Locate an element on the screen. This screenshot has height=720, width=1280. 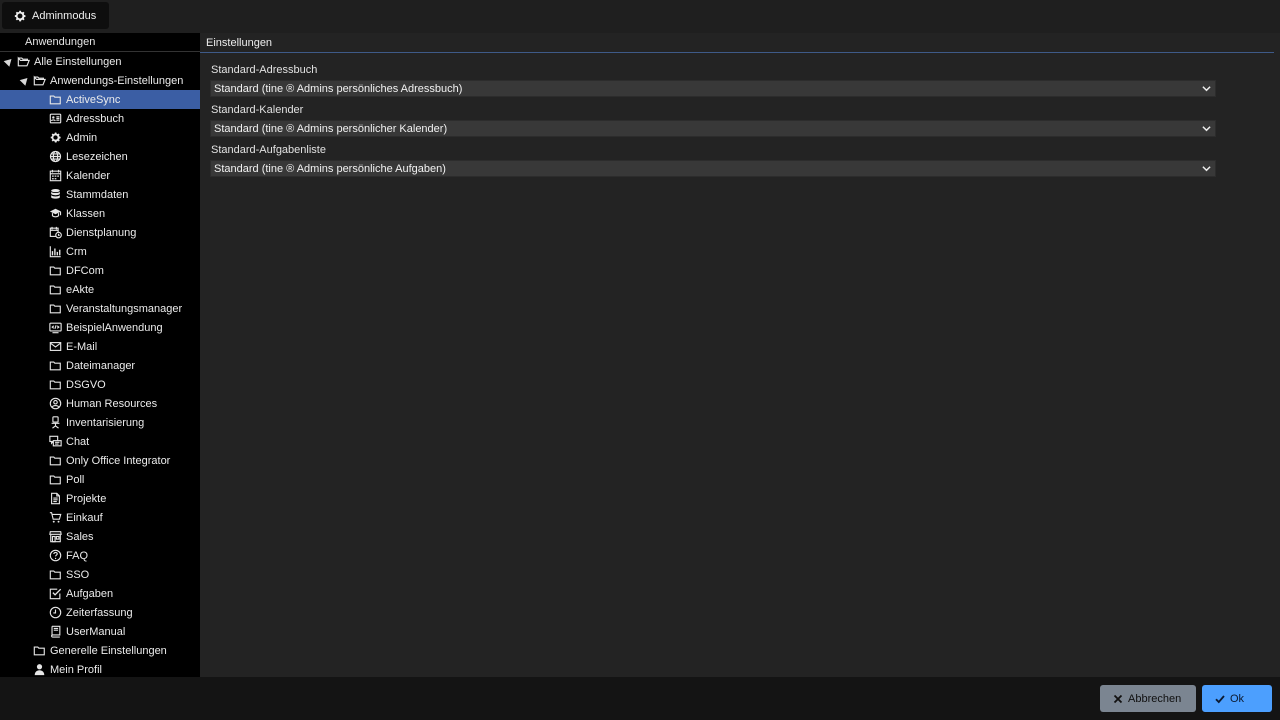
sidebar-item-generelle-einstellungen: Generelle Einstellungen is located at coordinates (100, 650).